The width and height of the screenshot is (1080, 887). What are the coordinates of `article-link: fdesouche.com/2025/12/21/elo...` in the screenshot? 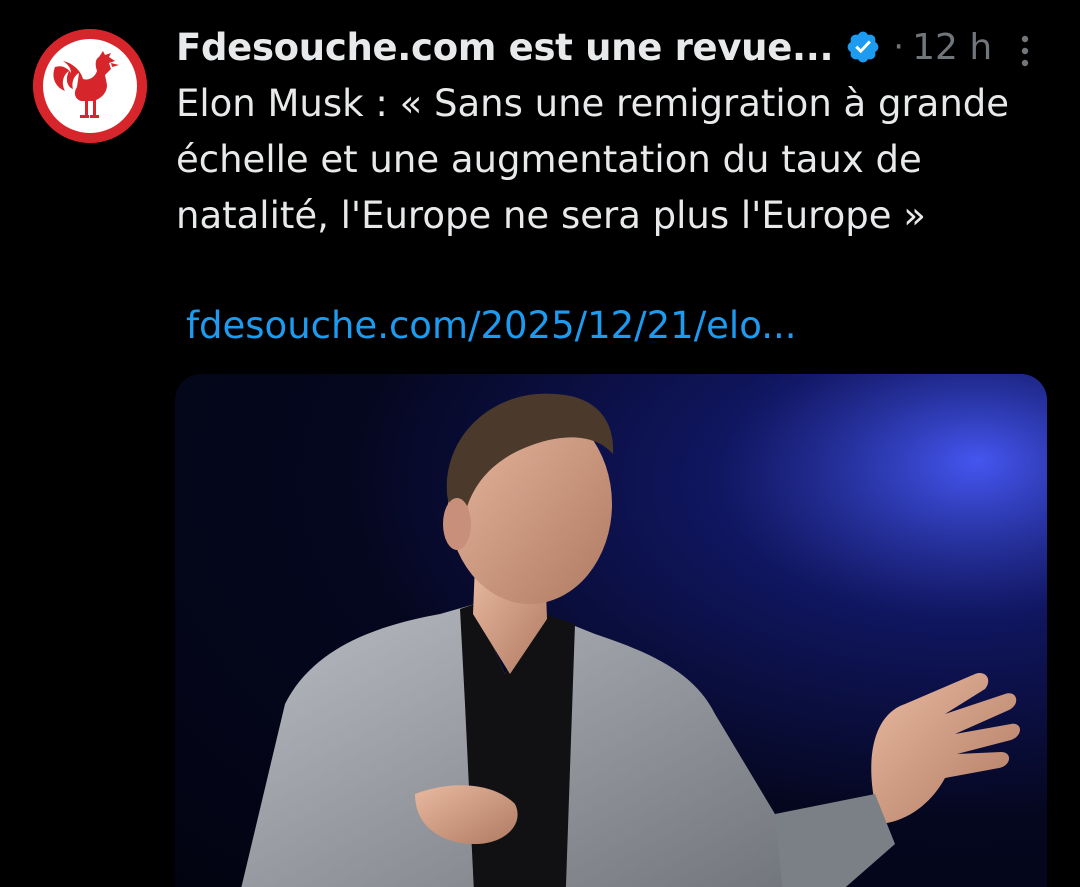 It's located at (491, 325).